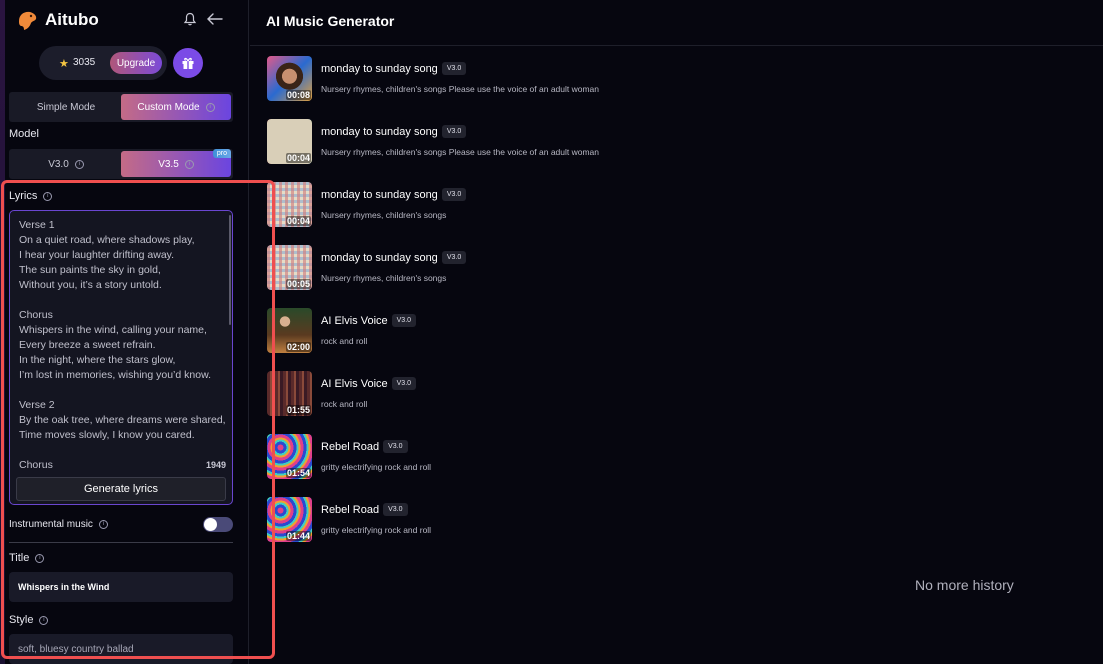 Image resolution: width=1103 pixels, height=664 pixels. Describe the element at coordinates (218, 524) in the screenshot. I see `instrumental-toggle` at that location.